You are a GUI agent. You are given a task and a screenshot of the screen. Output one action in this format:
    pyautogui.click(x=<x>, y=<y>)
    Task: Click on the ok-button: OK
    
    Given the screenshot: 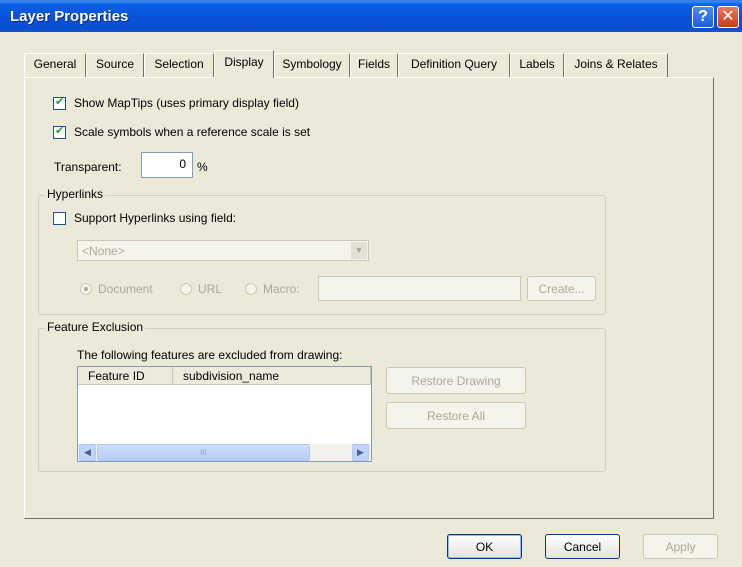 What is the action you would take?
    pyautogui.click(x=484, y=546)
    